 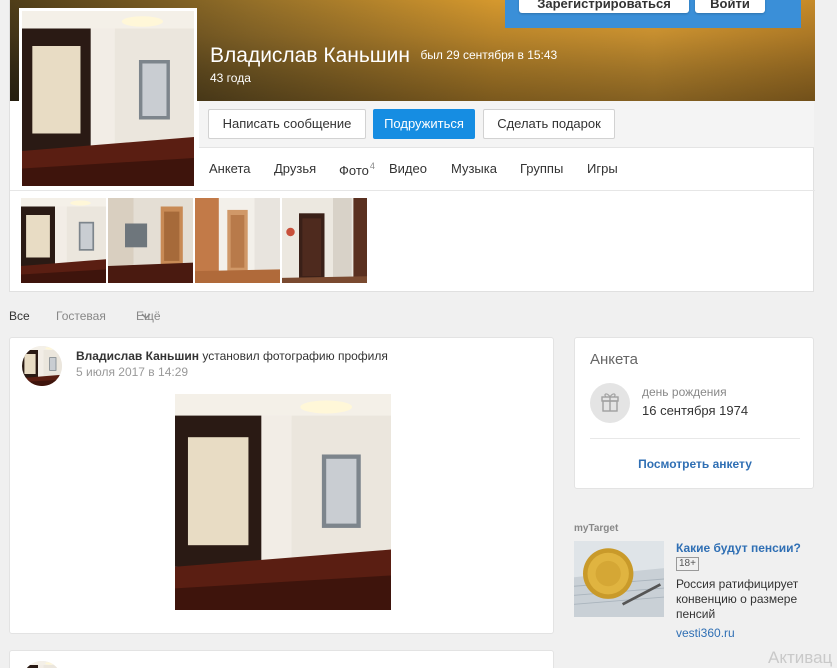 I want to click on filter-guestbook: Гостевая, so click(x=81, y=316).